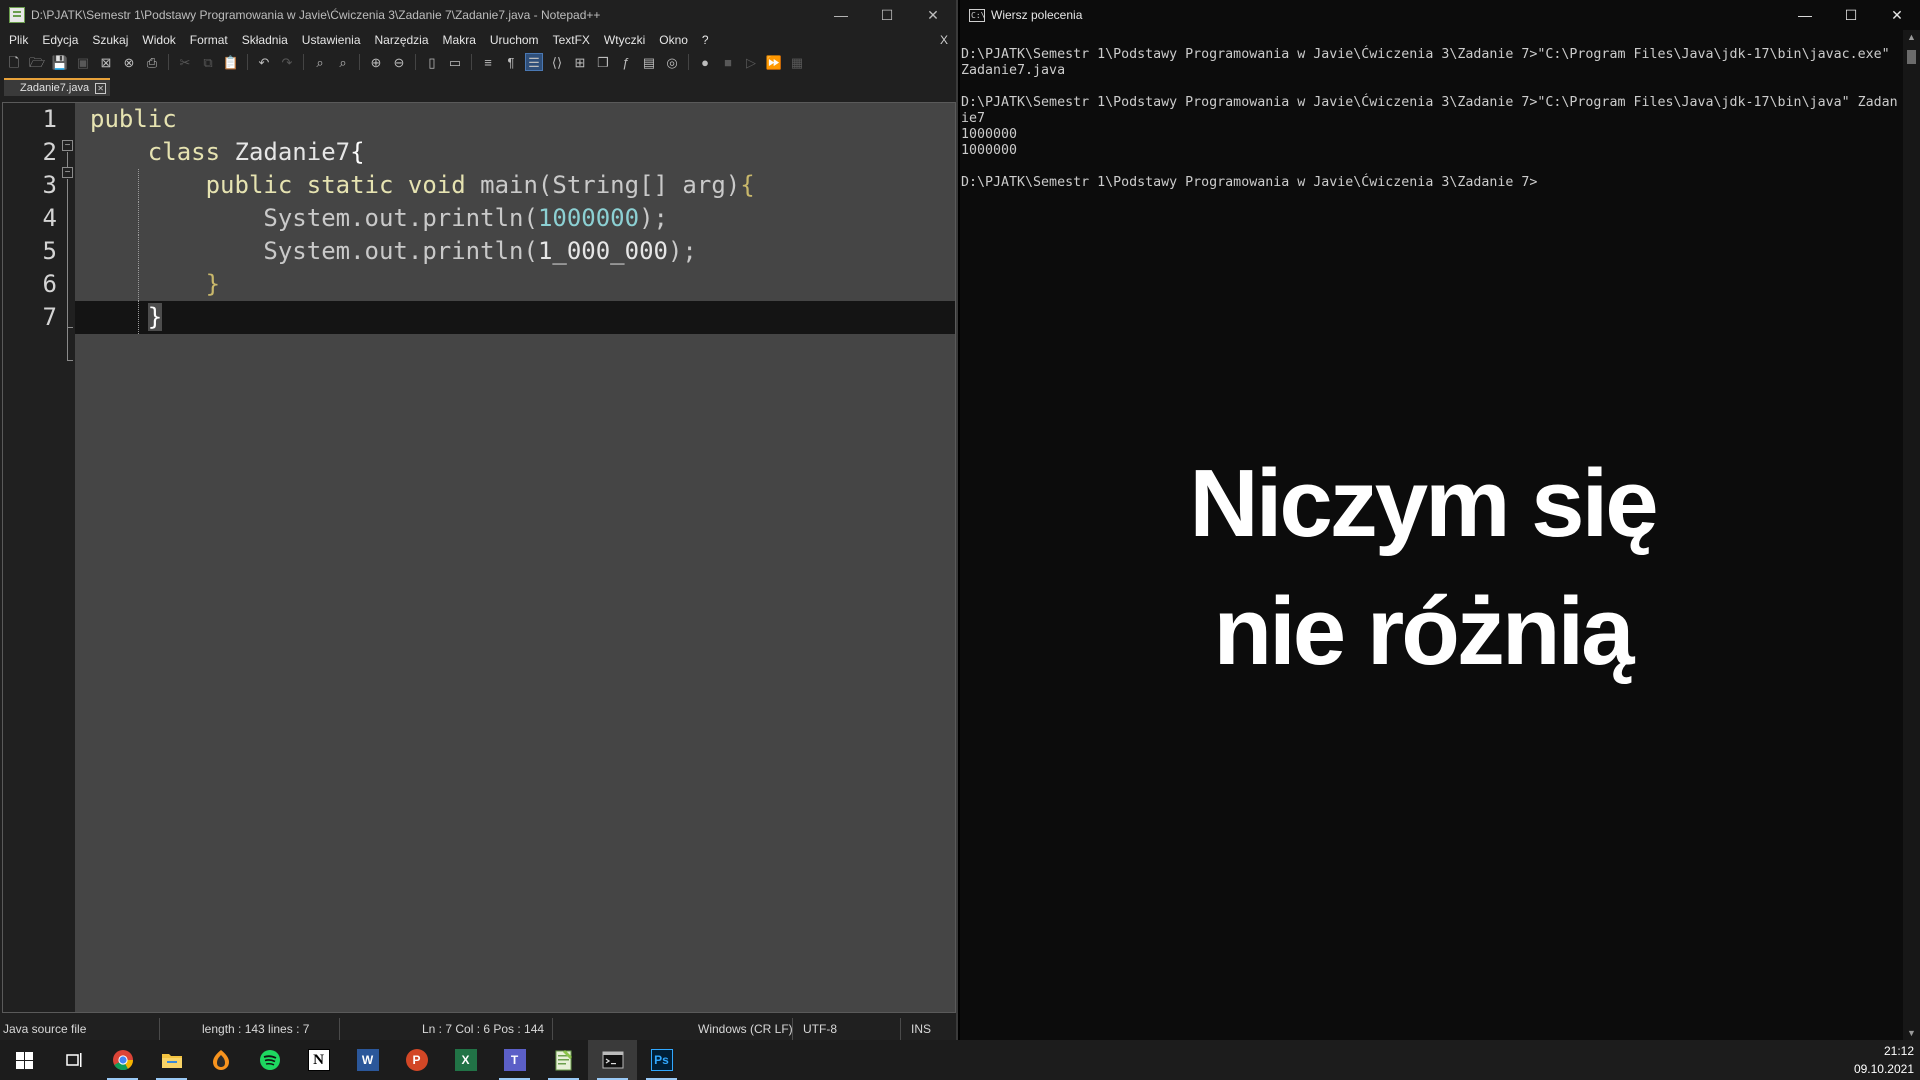  Describe the element at coordinates (264, 62) in the screenshot. I see `undo-icon: ↶` at that location.